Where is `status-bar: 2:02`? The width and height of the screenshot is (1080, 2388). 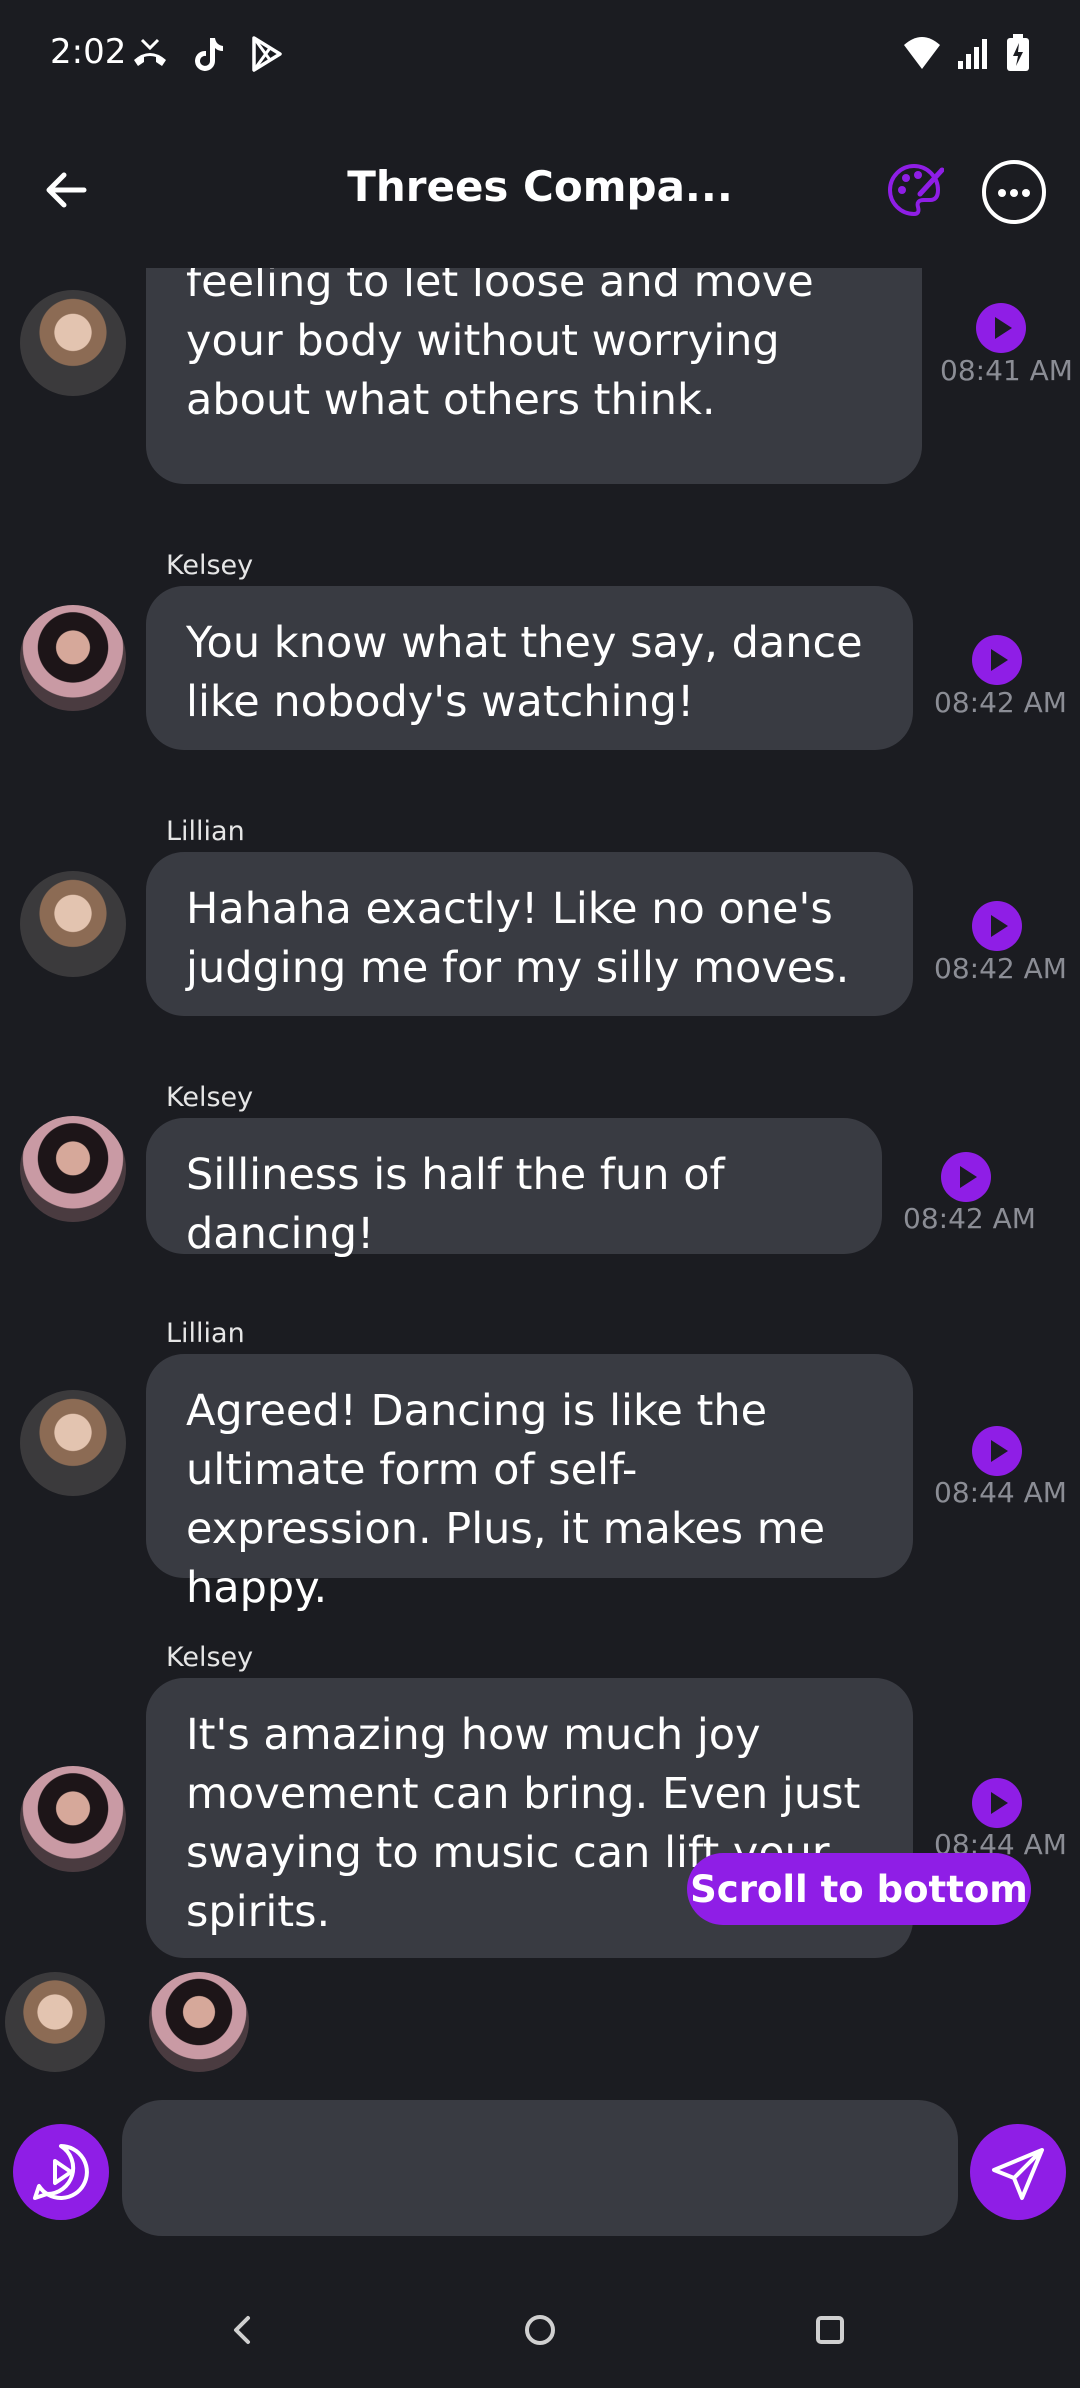
status-bar: 2:02 is located at coordinates (540, 55).